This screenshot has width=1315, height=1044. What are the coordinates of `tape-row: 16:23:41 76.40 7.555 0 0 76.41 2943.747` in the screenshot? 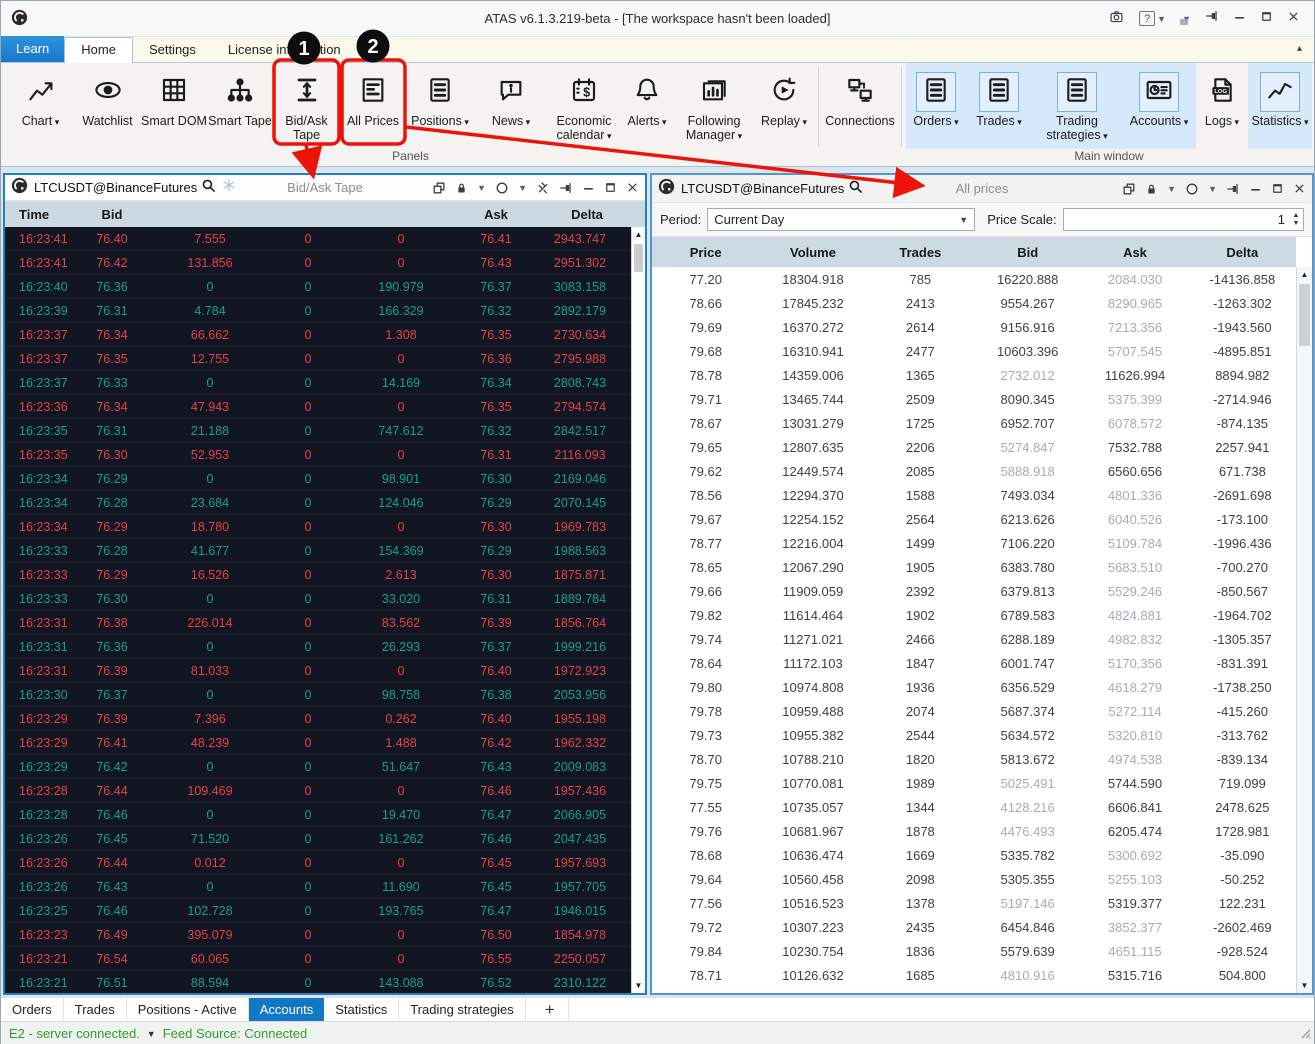 It's located at (318, 239).